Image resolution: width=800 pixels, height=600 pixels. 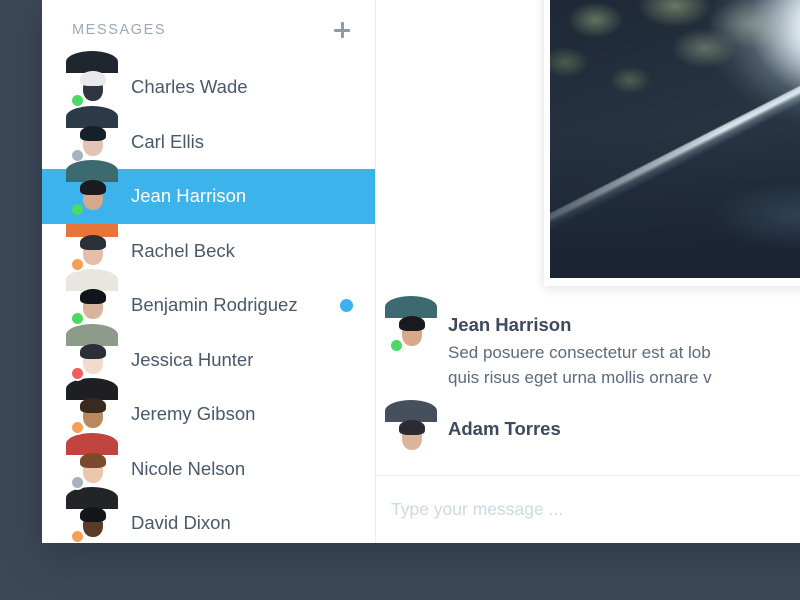 What do you see at coordinates (181, 523) in the screenshot?
I see `conversation-name: David Dixon` at bounding box center [181, 523].